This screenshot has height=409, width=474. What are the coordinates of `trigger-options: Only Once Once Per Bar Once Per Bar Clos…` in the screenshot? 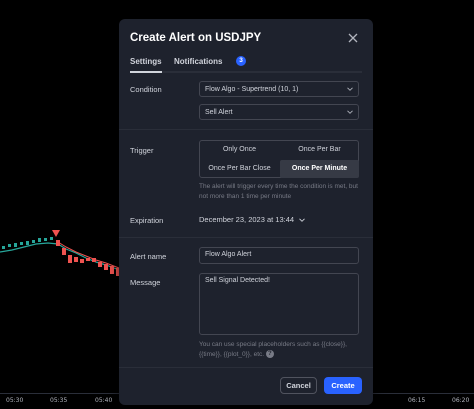 It's located at (279, 159).